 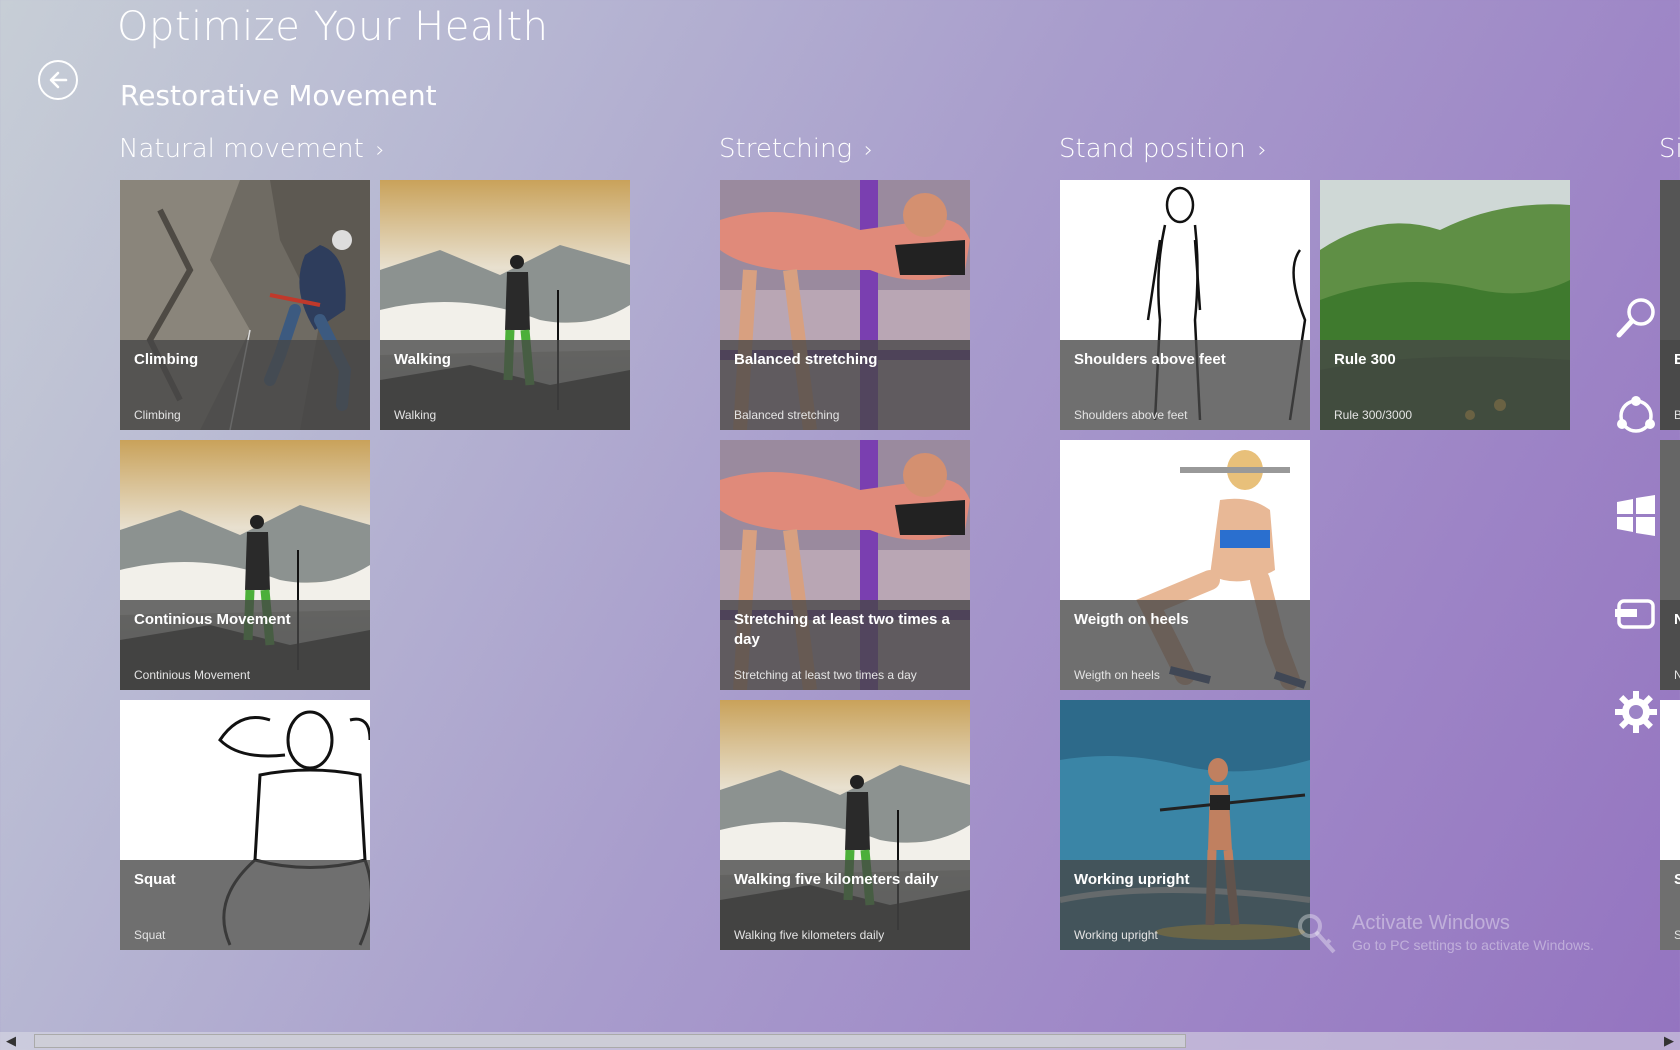 I want to click on tile-title: Stretching at least two times a day, so click(x=842, y=629).